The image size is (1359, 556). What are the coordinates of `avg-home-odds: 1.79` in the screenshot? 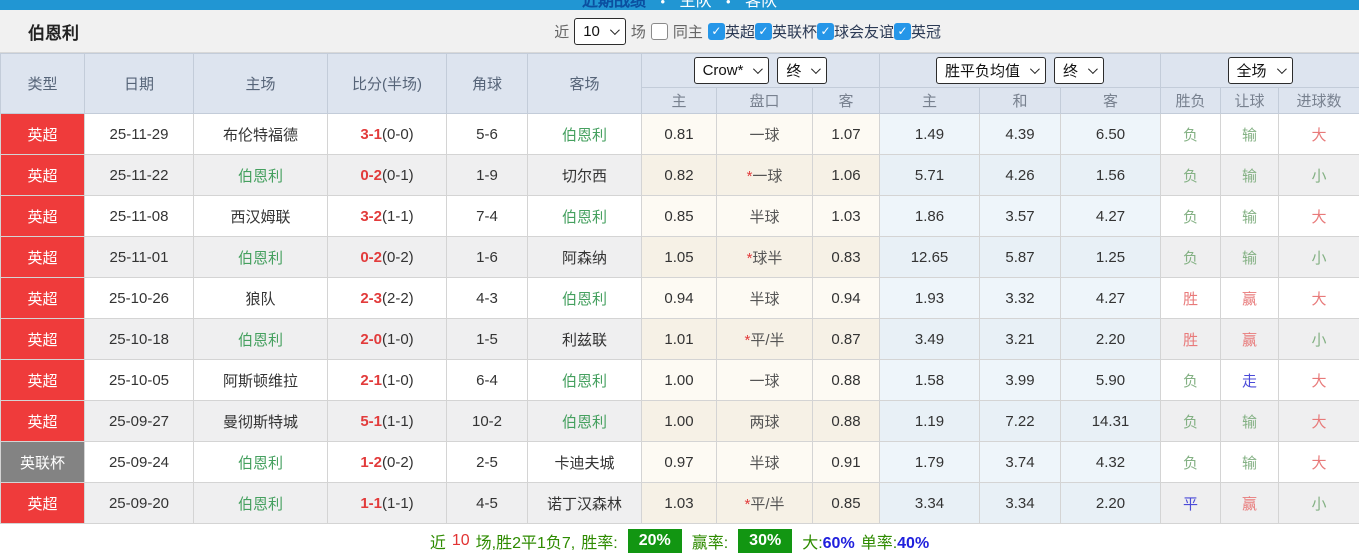 It's located at (929, 462).